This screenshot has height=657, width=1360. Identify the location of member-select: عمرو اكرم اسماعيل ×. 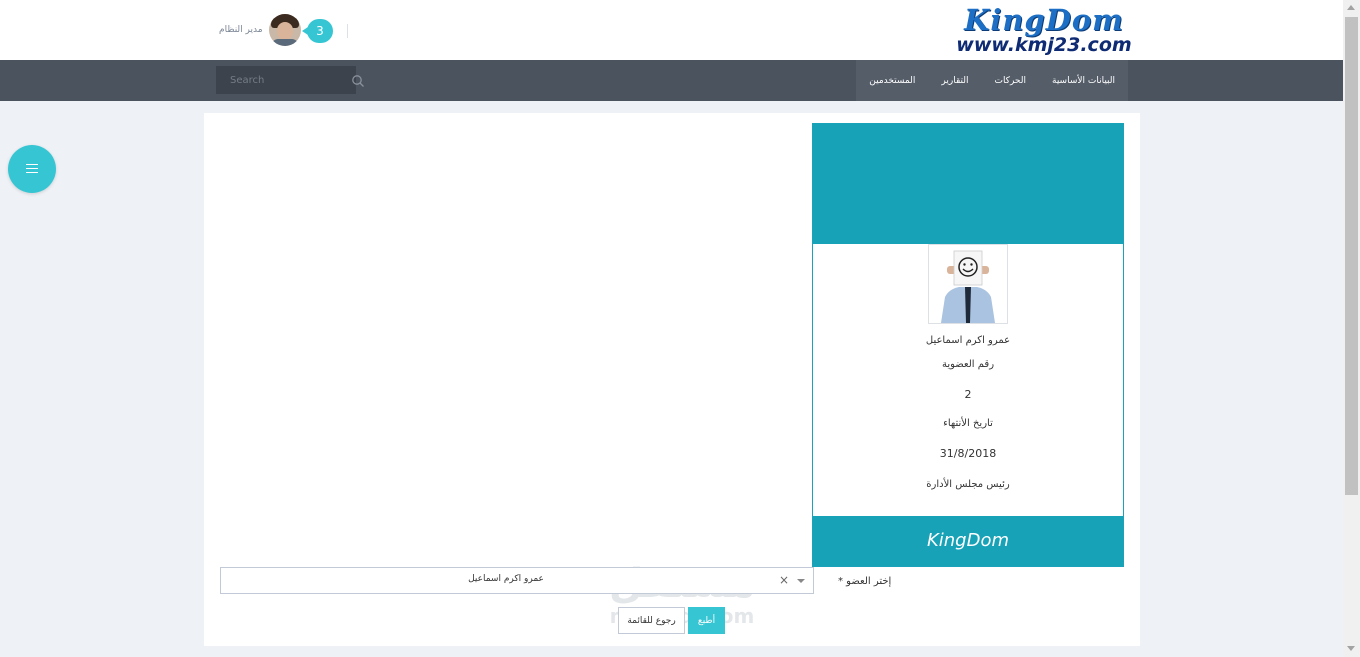
(517, 580).